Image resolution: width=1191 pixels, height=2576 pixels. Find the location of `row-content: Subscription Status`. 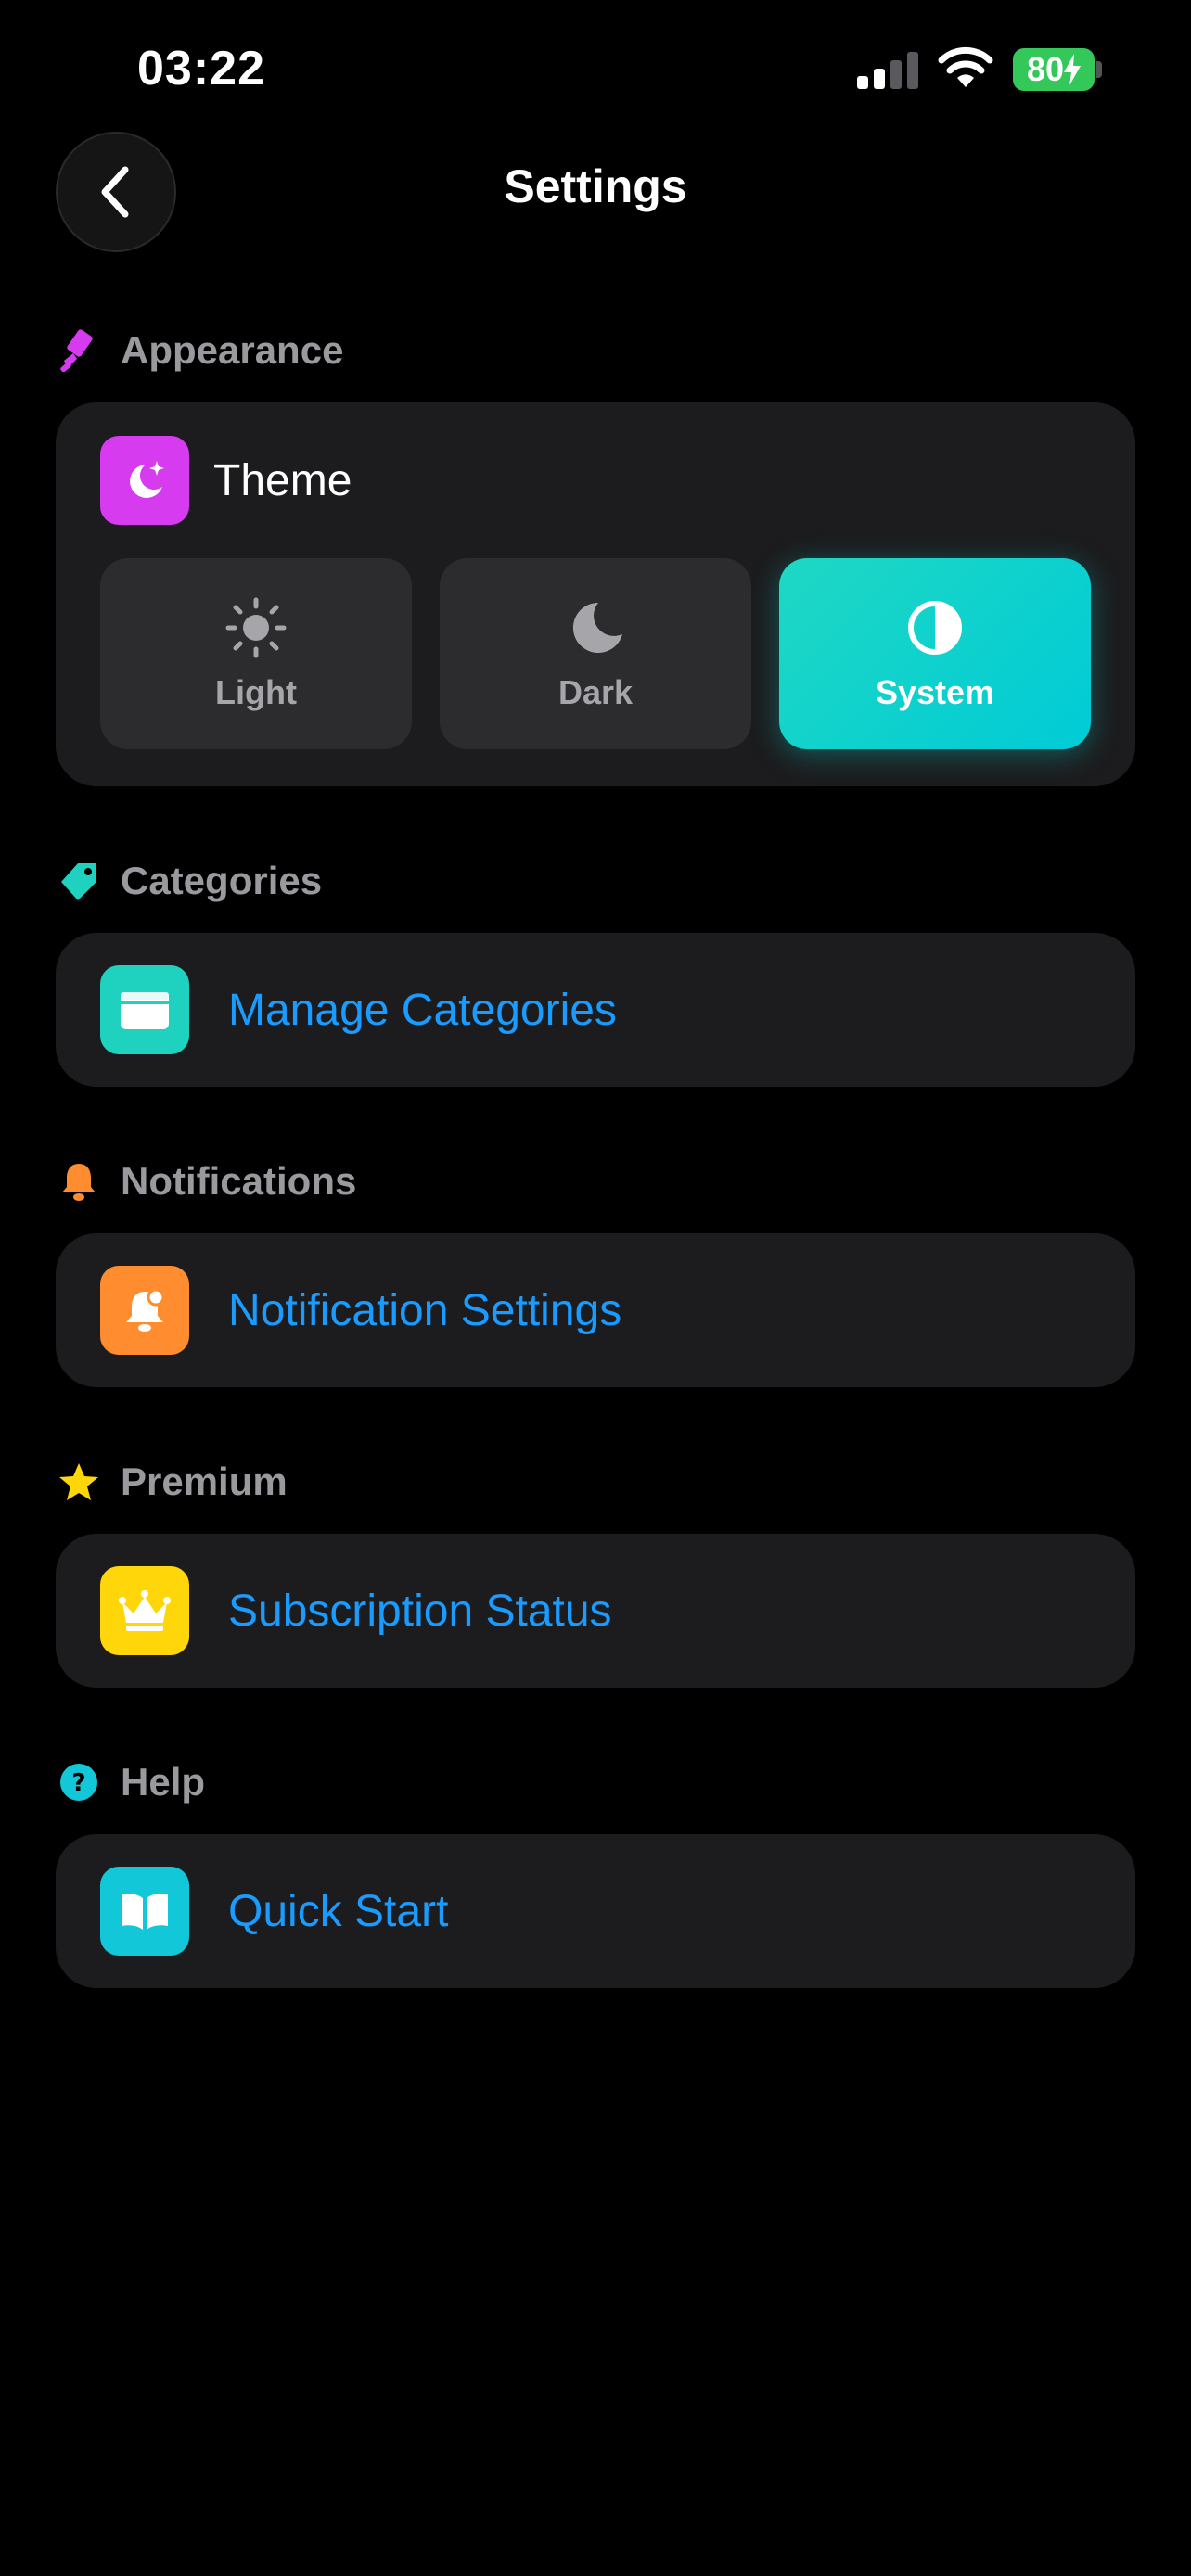

row-content: Subscription Status is located at coordinates (356, 1611).